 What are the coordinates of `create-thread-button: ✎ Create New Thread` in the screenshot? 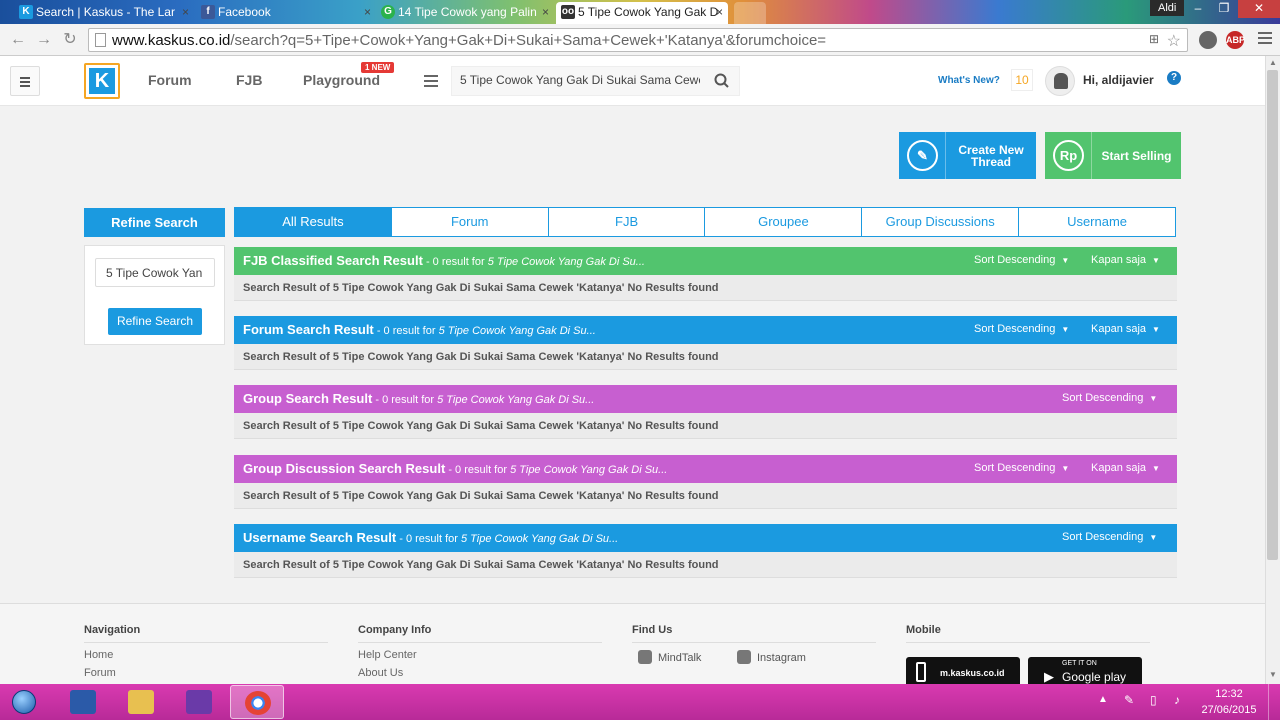 It's located at (967, 155).